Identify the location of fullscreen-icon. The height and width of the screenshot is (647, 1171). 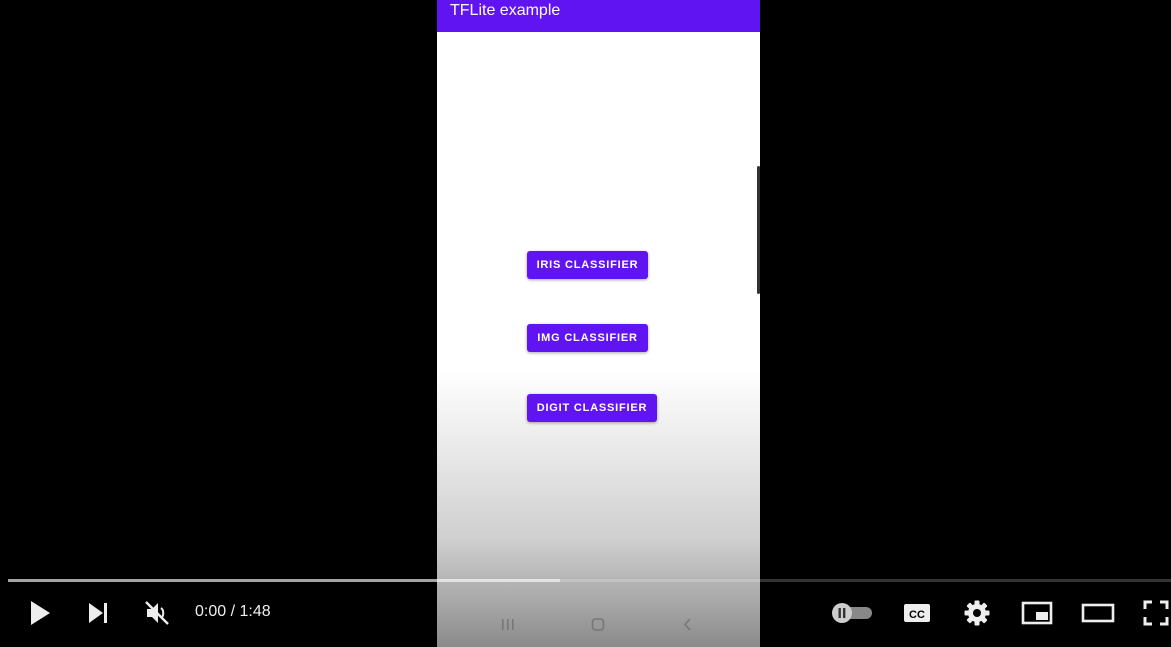
(1156, 613).